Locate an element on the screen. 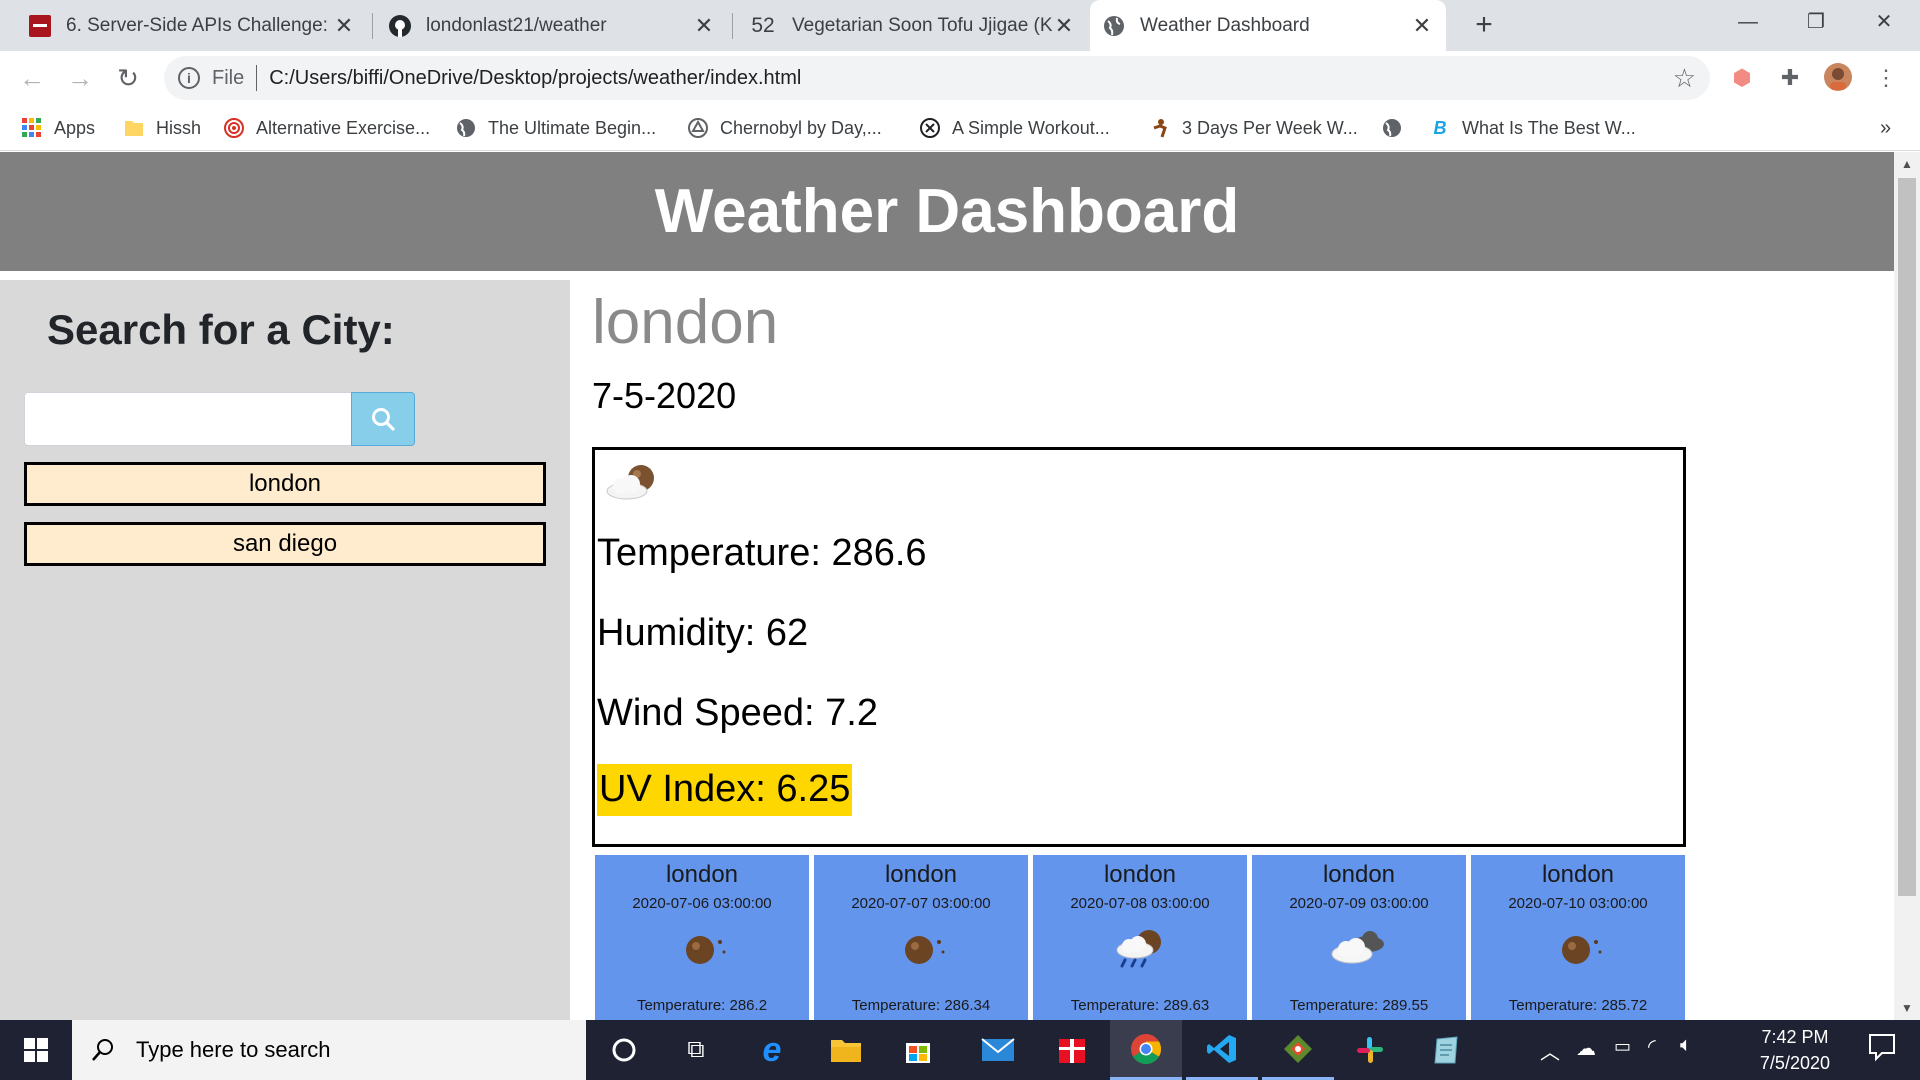 Image resolution: width=1920 pixels, height=1080 pixels. cast-extension-icon: ⬢ is located at coordinates (1742, 78).